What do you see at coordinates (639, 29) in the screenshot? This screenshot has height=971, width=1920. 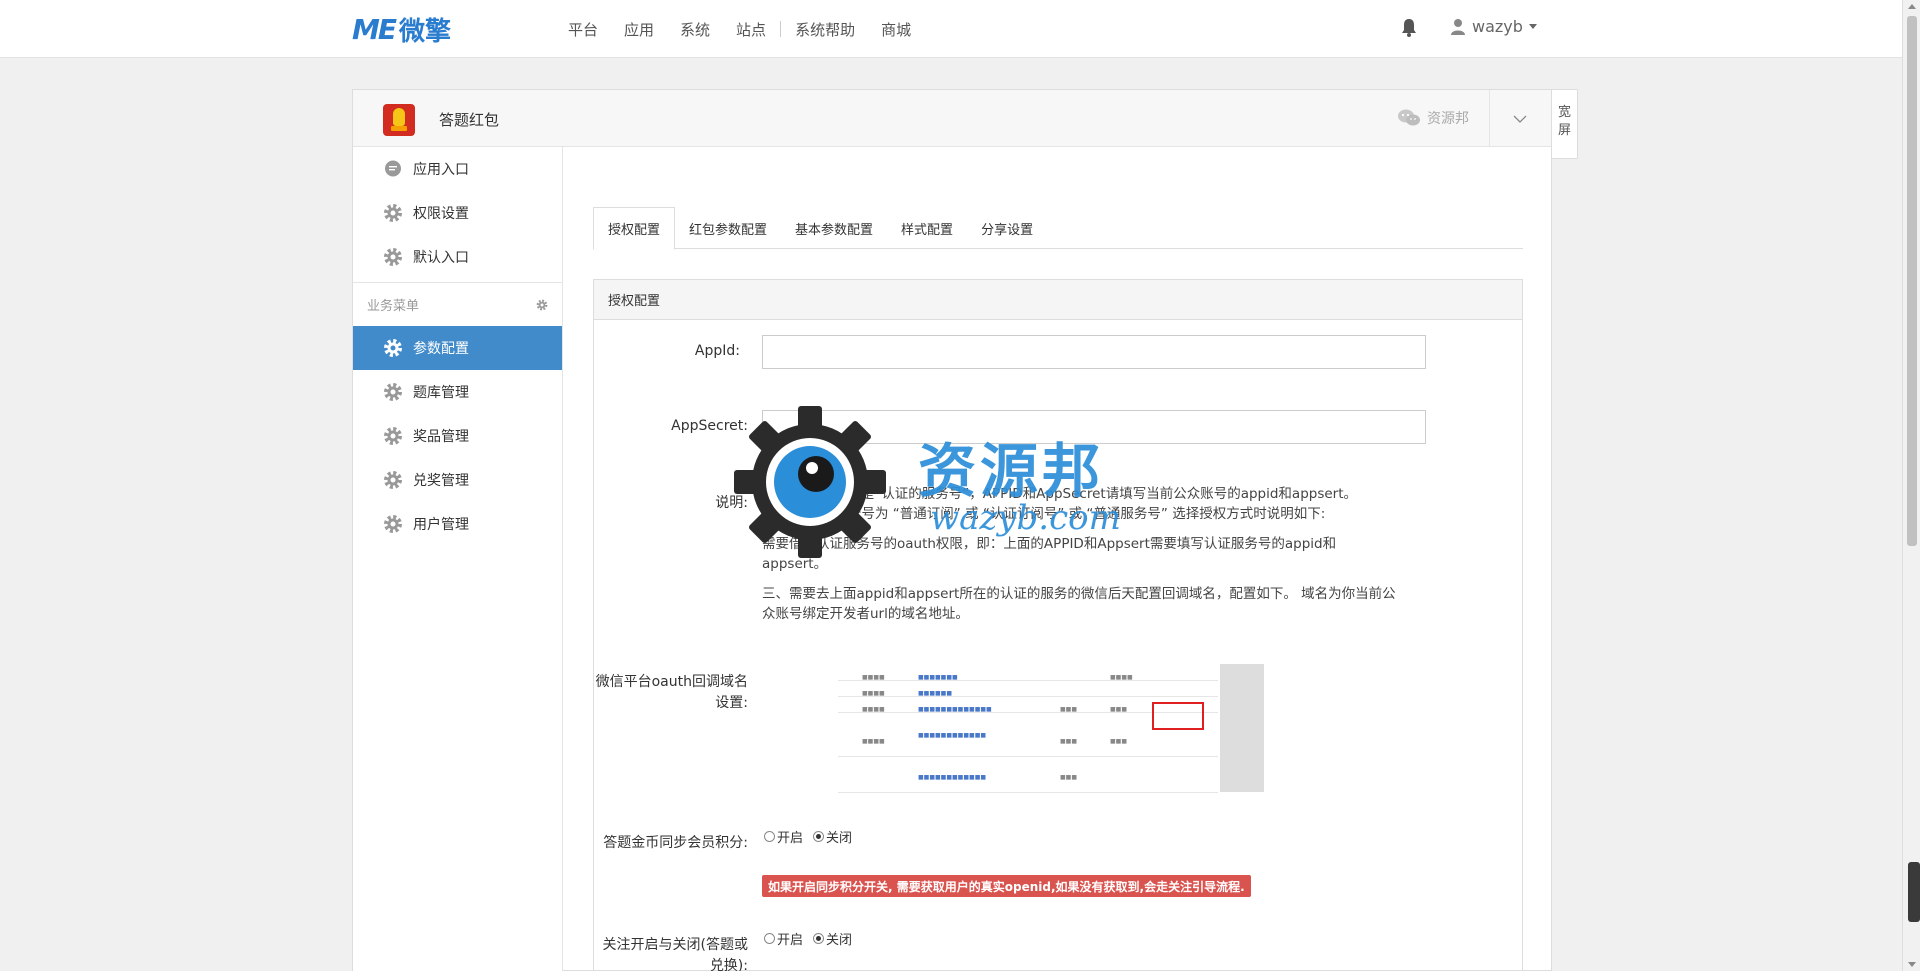 I see `nav-apps: 应用` at bounding box center [639, 29].